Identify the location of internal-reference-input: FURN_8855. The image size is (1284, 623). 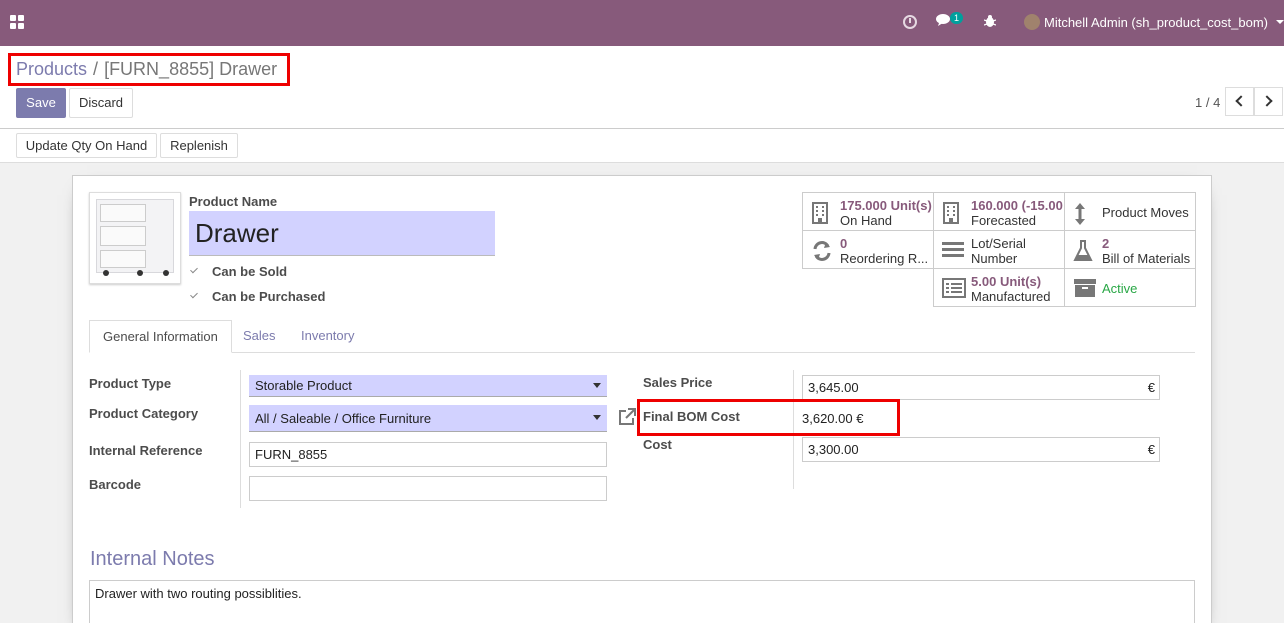
(428, 454).